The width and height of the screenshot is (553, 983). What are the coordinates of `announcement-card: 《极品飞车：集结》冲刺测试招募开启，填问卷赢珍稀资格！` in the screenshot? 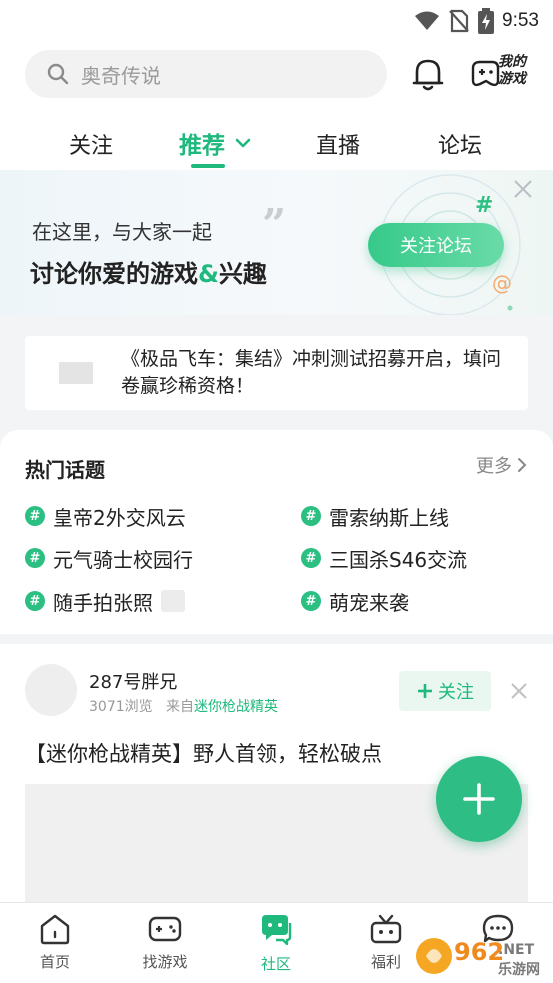 It's located at (276, 373).